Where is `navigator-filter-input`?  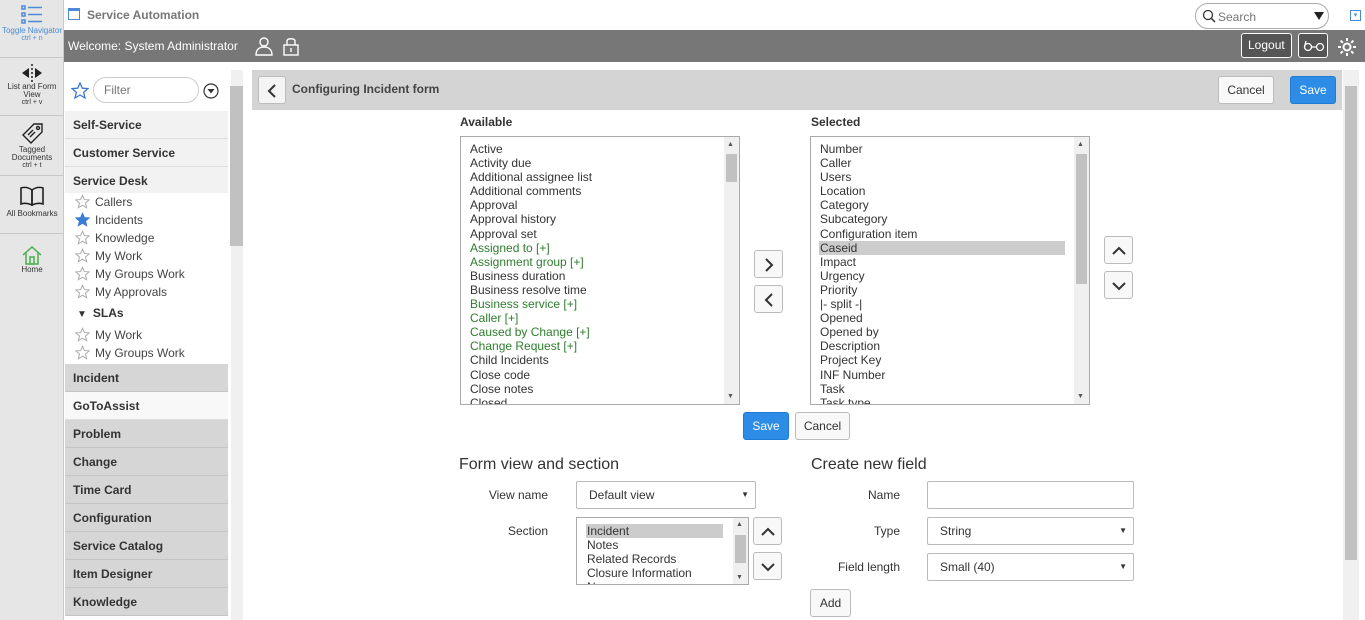
navigator-filter-input is located at coordinates (146, 90).